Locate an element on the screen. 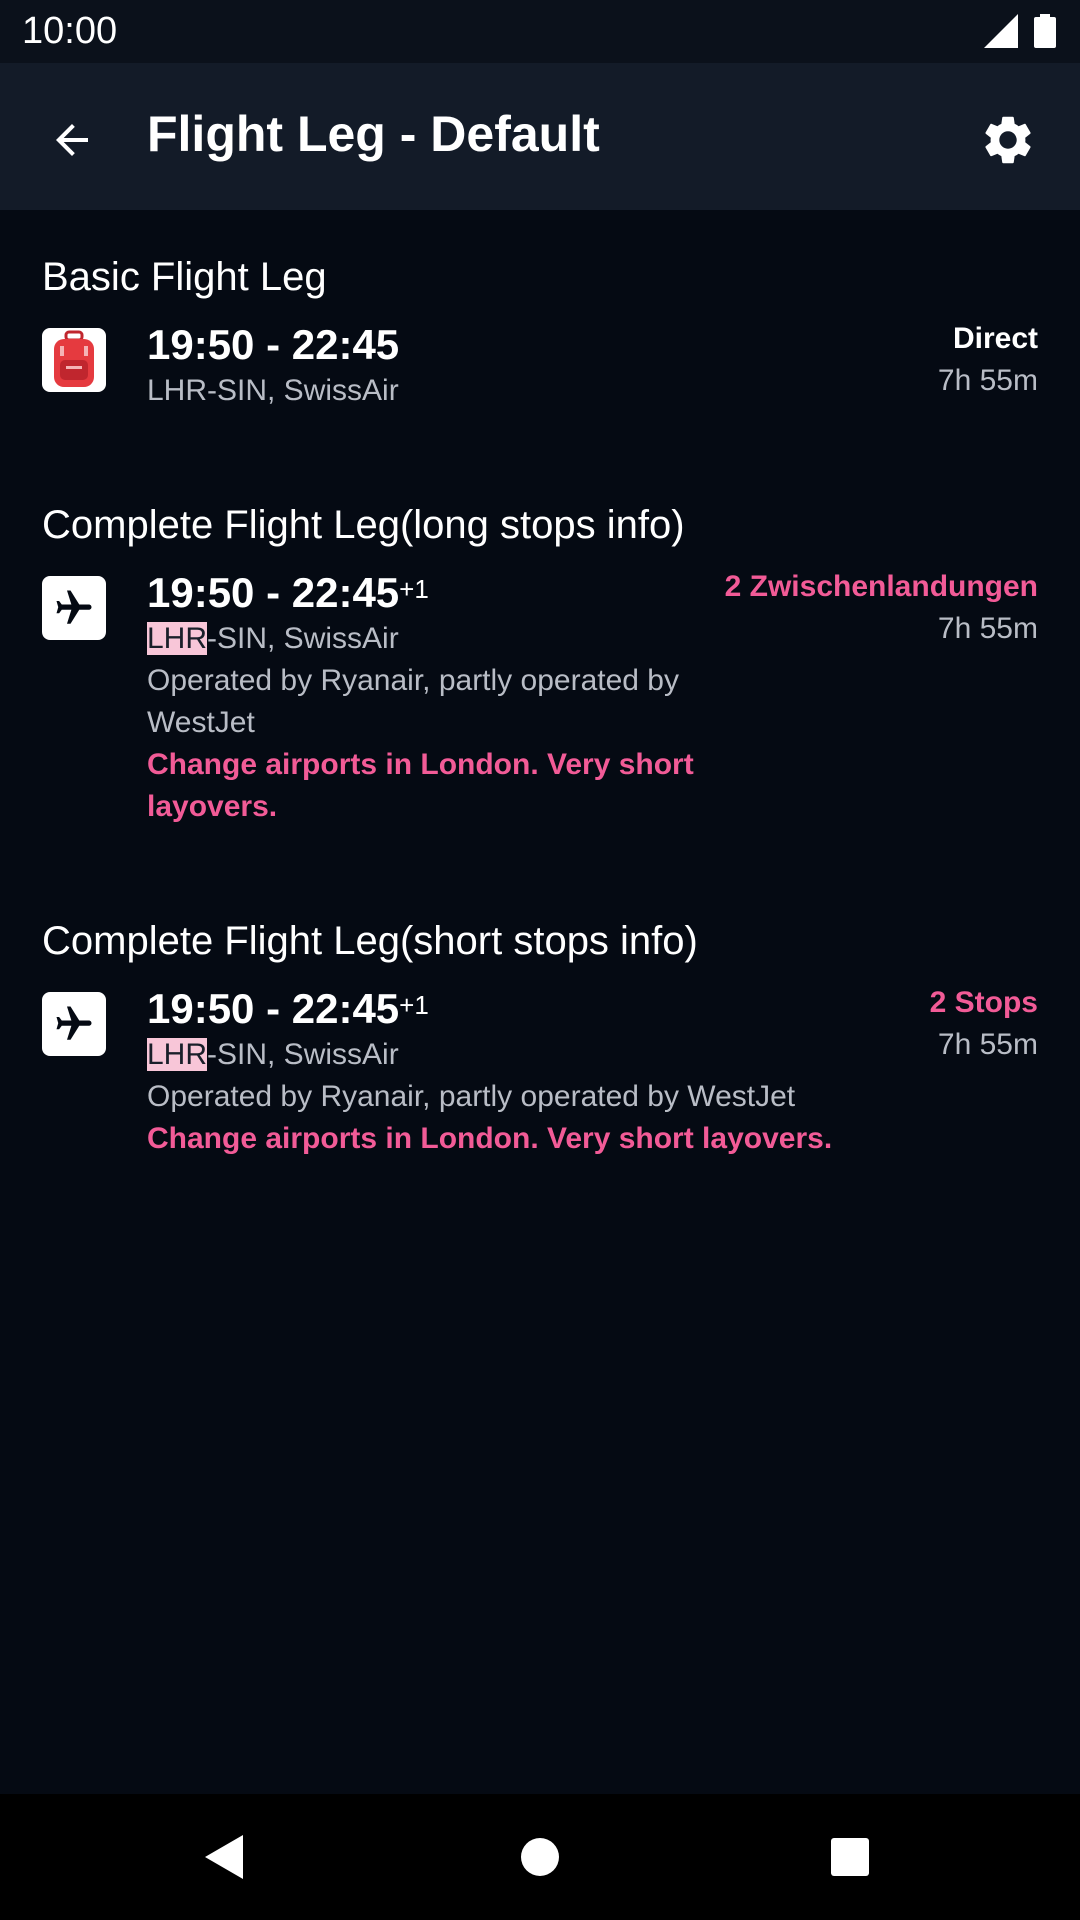 The width and height of the screenshot is (1080, 1920). status-time: 10:00 is located at coordinates (70, 31).